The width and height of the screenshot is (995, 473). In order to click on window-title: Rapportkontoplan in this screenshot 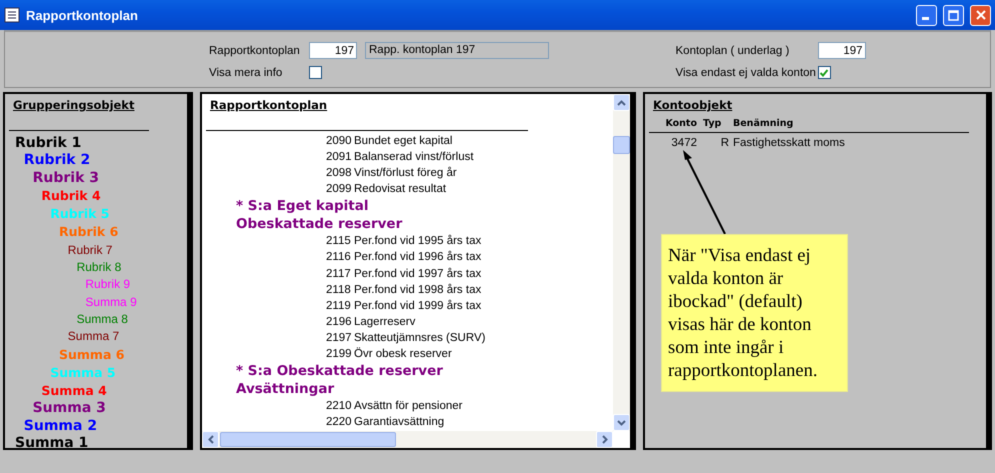, I will do `click(82, 15)`.